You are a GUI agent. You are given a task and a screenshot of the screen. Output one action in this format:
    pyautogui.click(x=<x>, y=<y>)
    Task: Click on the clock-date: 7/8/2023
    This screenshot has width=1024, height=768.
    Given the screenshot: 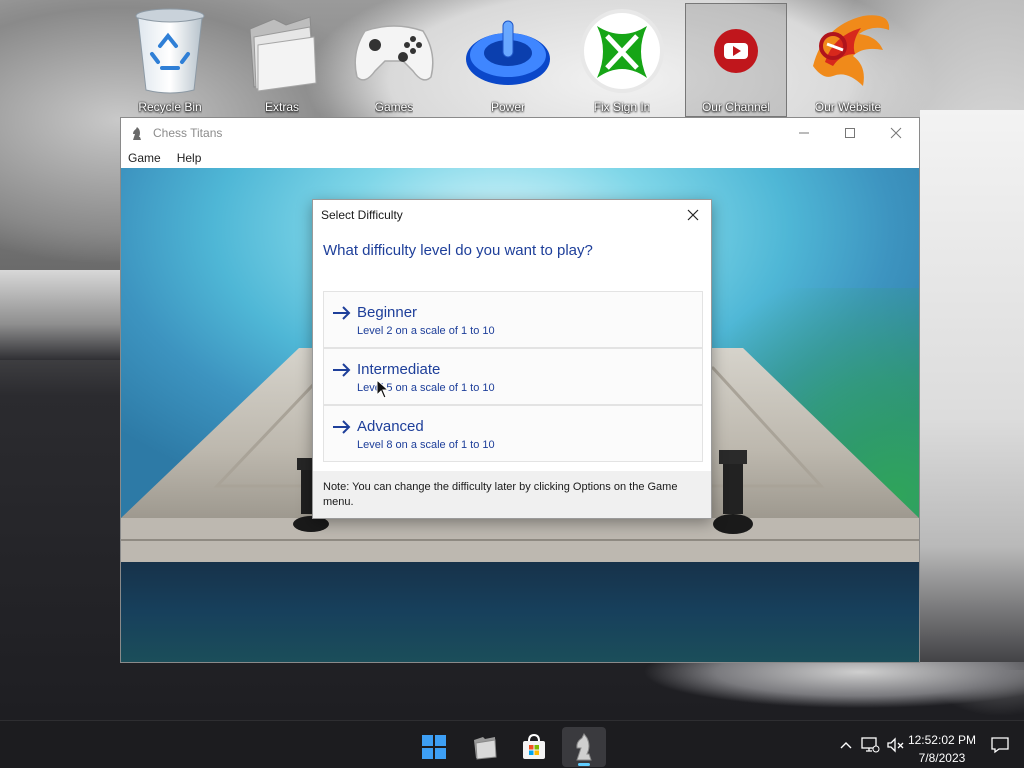 What is the action you would take?
    pyautogui.click(x=942, y=758)
    